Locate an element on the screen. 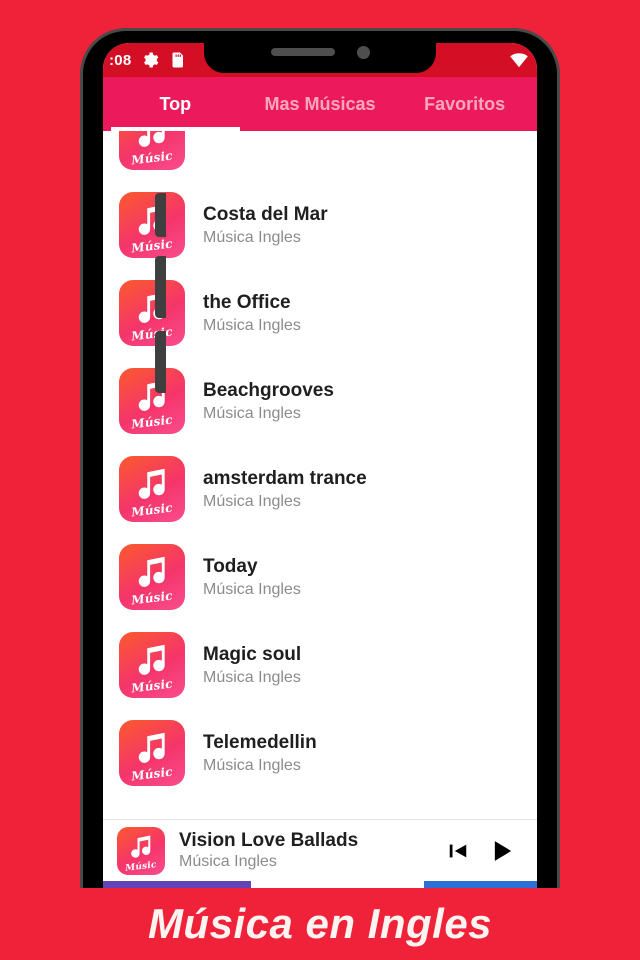  list-item-title: Costa del Mar is located at coordinates (265, 214).